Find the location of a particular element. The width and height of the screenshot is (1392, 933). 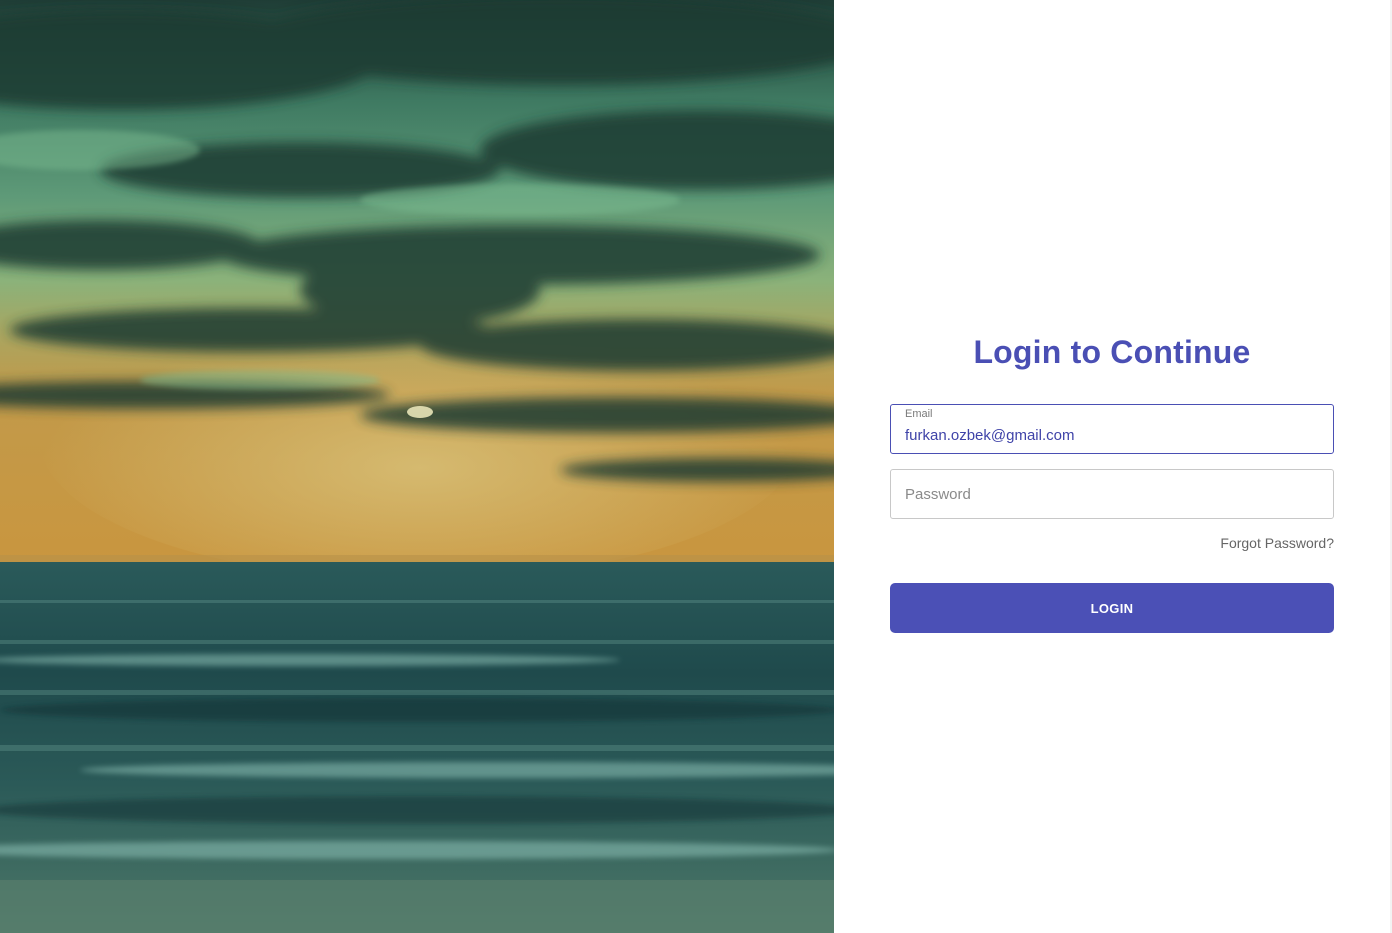

login-button: LOGIN is located at coordinates (1112, 608).